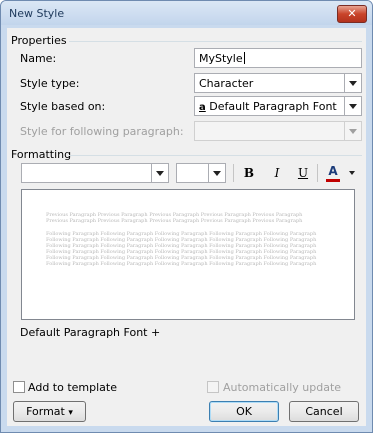 Image resolution: width=373 pixels, height=433 pixels. What do you see at coordinates (63, 106) in the screenshot?
I see `based-on-label: Style based on:` at bounding box center [63, 106].